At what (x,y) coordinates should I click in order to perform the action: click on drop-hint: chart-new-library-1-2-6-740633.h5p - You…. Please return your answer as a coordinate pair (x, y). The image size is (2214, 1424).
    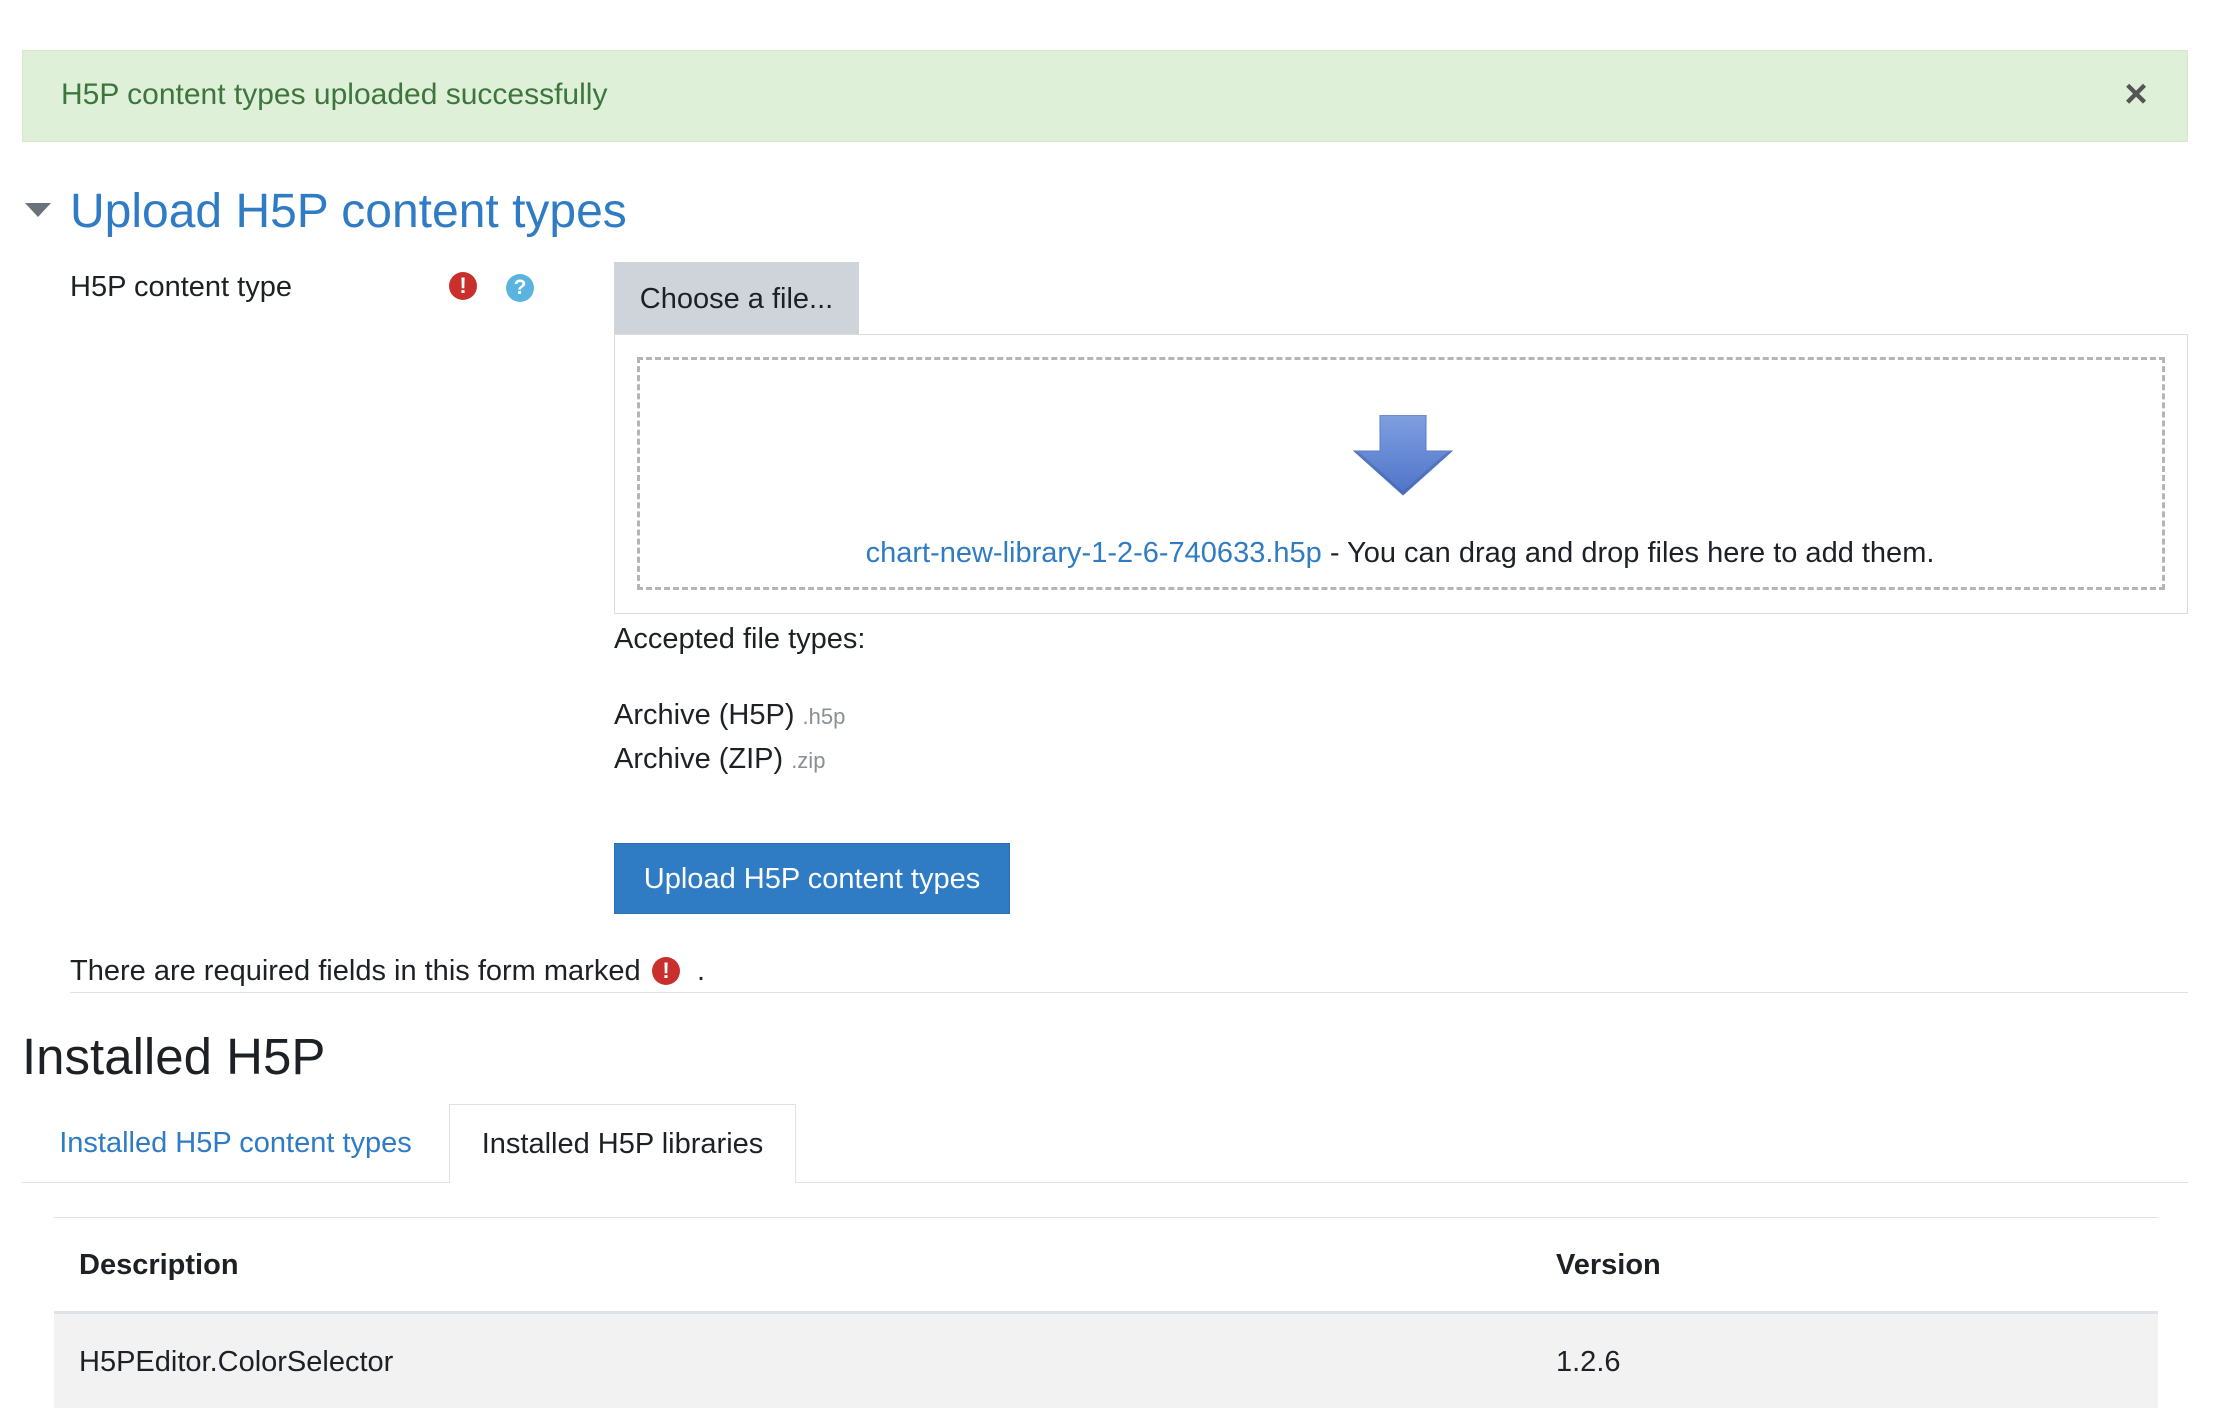
    Looking at the image, I should click on (1400, 553).